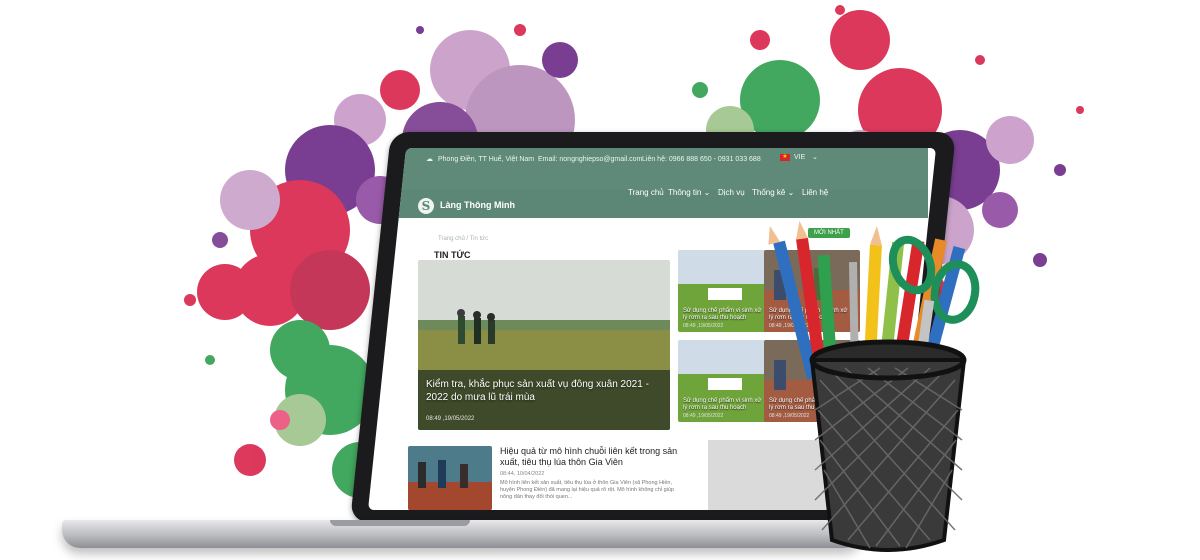 This screenshot has width=1200, height=560. I want to click on site-logo-icon: S, so click(426, 206).